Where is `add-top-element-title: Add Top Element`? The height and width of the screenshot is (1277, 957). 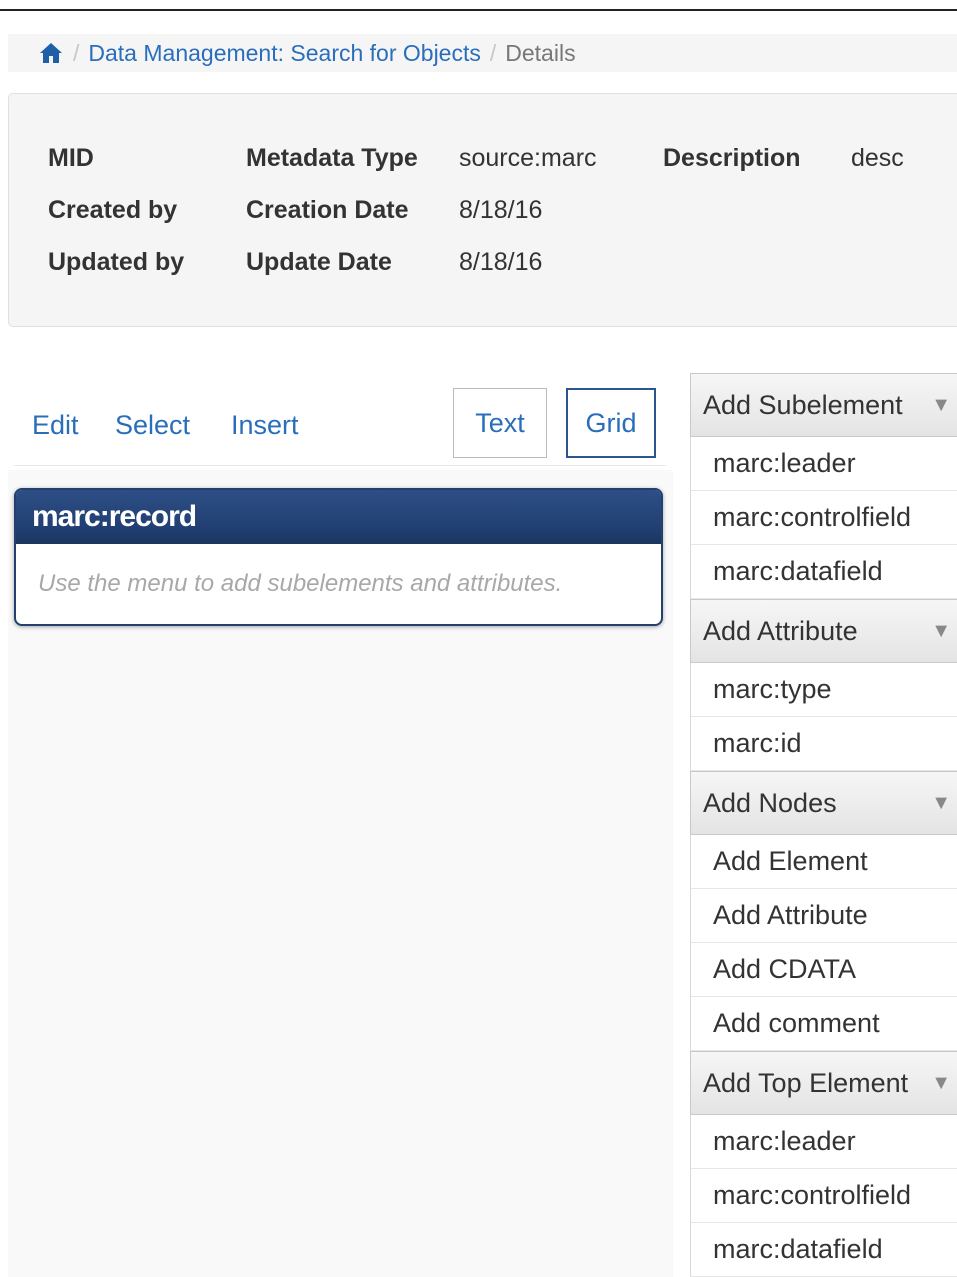 add-top-element-title: Add Top Element is located at coordinates (806, 1082).